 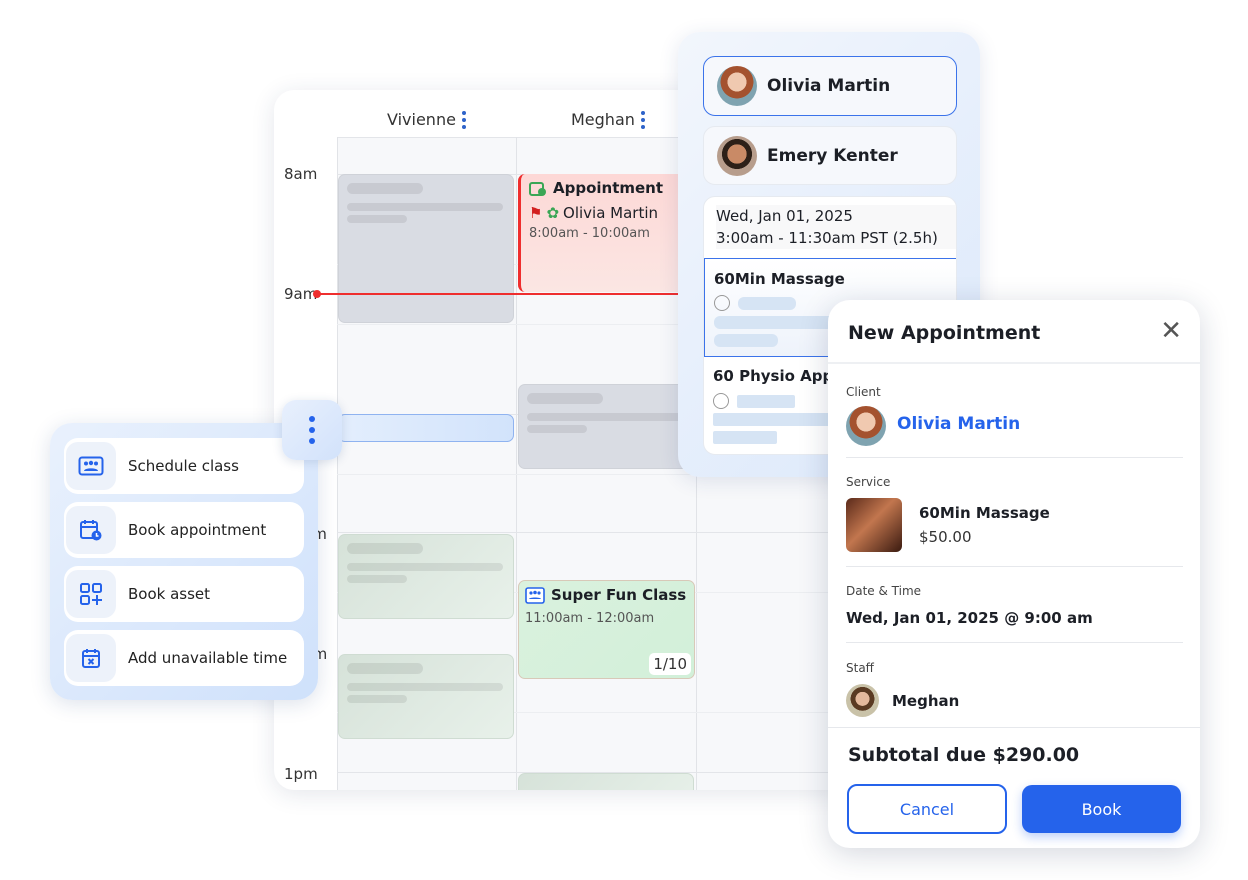 What do you see at coordinates (827, 238) in the screenshot?
I see `time-range-text: 3:00am - 11:30am PST (2.5h)` at bounding box center [827, 238].